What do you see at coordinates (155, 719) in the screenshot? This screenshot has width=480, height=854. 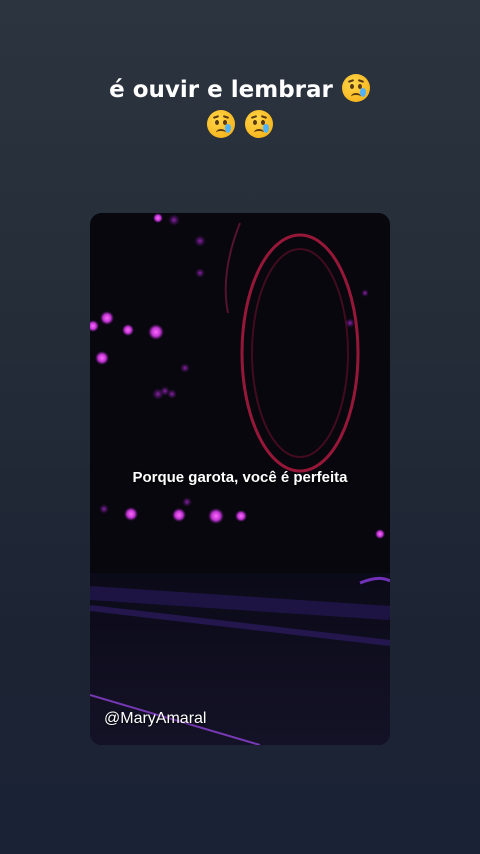 I see `creator-handle: @MaryAmaral` at bounding box center [155, 719].